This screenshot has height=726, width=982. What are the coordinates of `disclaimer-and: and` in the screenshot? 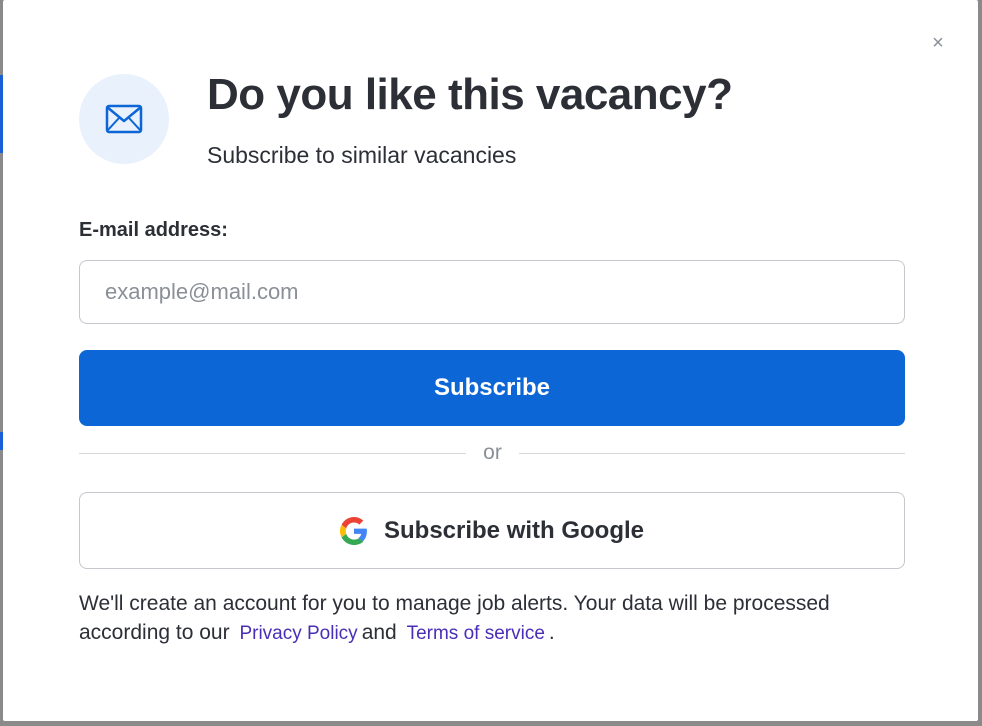 It's located at (379, 632).